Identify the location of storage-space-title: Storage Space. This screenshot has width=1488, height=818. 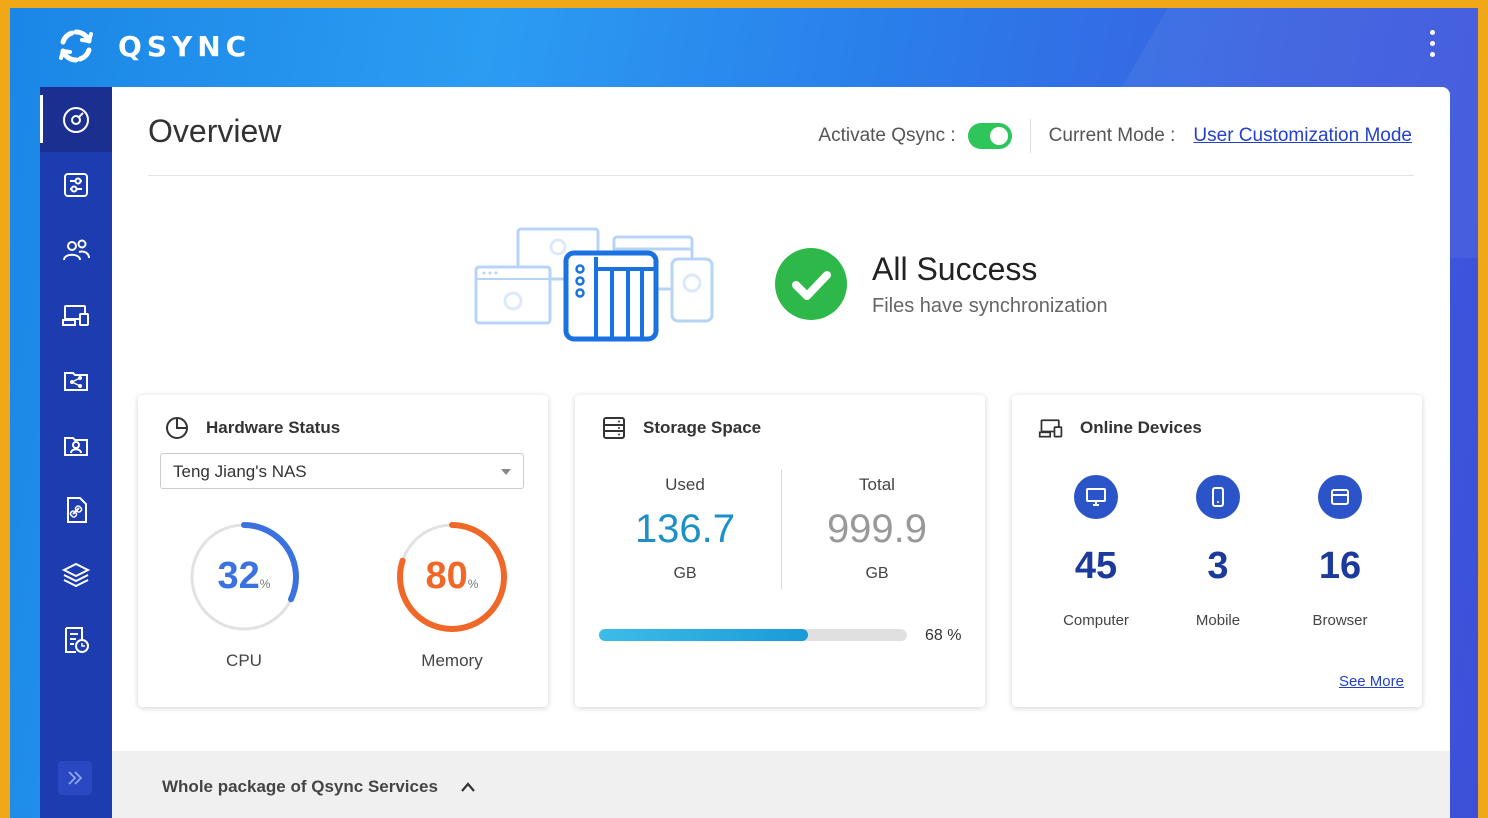
(702, 427).